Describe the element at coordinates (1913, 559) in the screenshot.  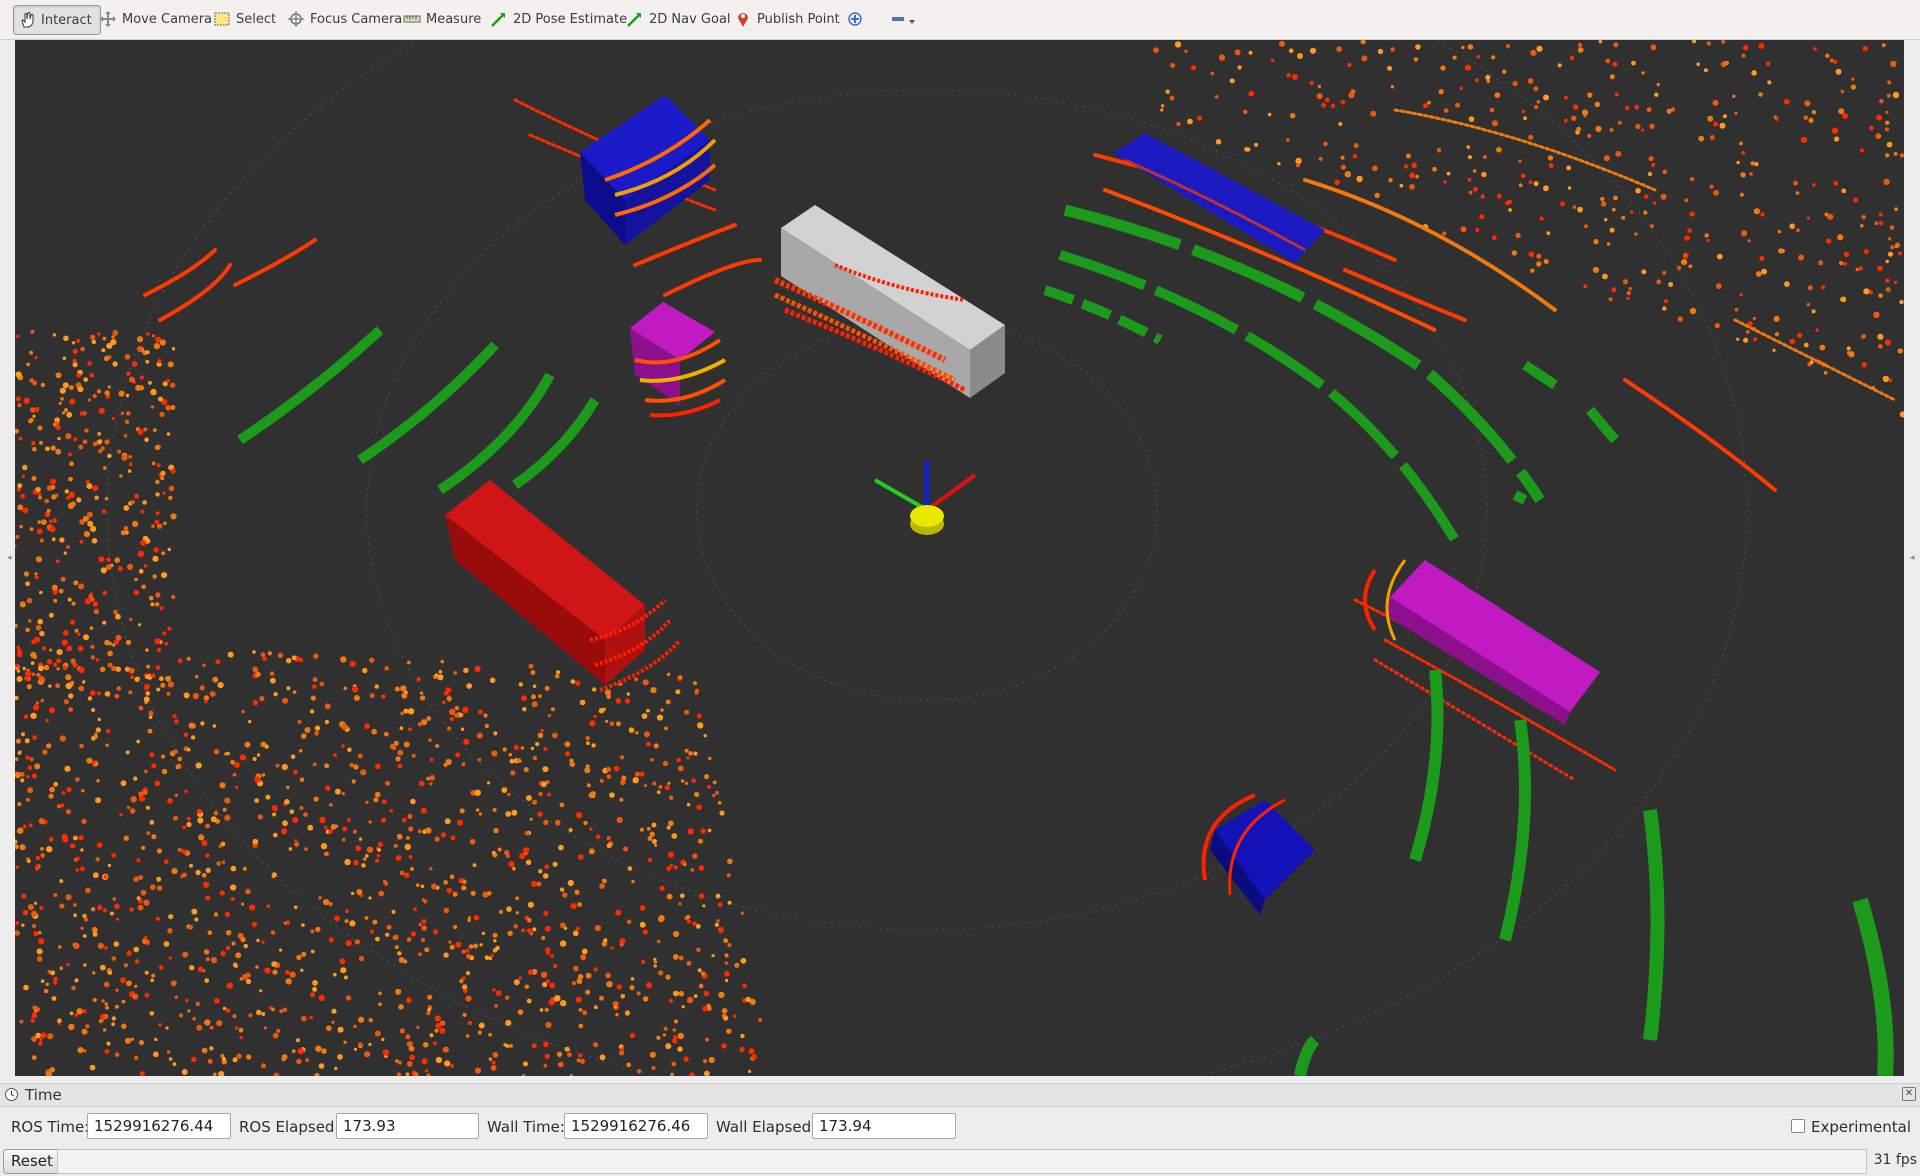
I see `right-dock-handle: ◂` at that location.